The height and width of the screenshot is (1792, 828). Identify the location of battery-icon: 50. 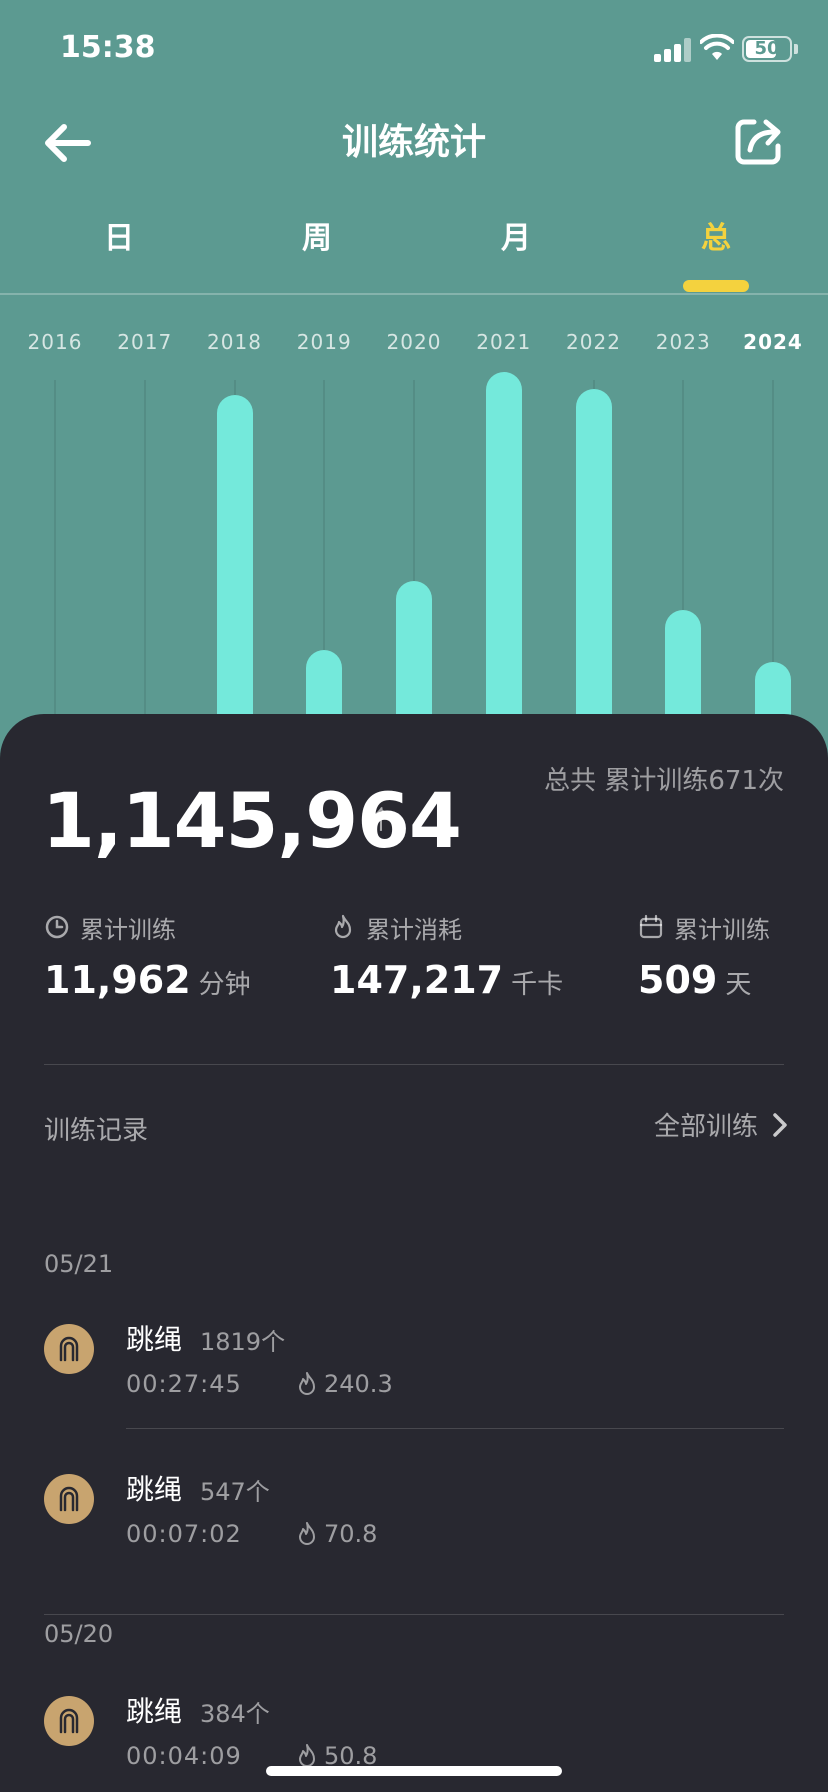
(767, 49).